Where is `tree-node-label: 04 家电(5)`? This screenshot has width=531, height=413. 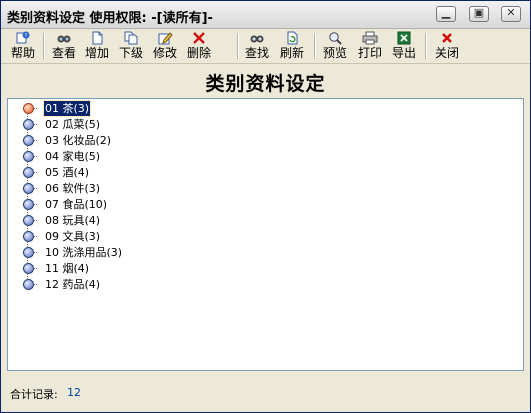
tree-node-label: 04 家电(5) is located at coordinates (72, 156).